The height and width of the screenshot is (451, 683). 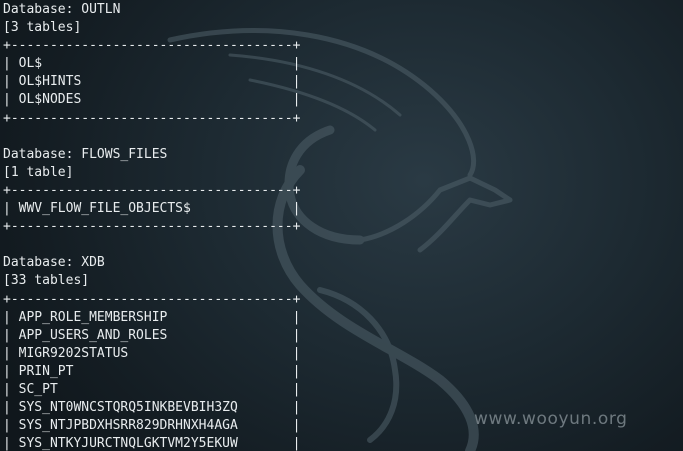 I want to click on terminal-line: | OL$ |, so click(x=152, y=64).